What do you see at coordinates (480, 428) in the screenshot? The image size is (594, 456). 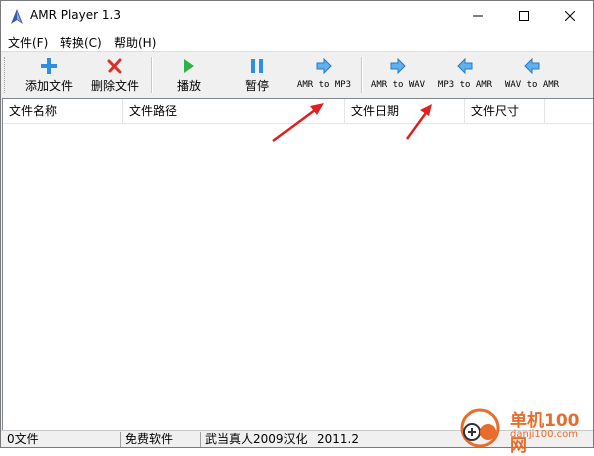 I see `watermark-logo` at bounding box center [480, 428].